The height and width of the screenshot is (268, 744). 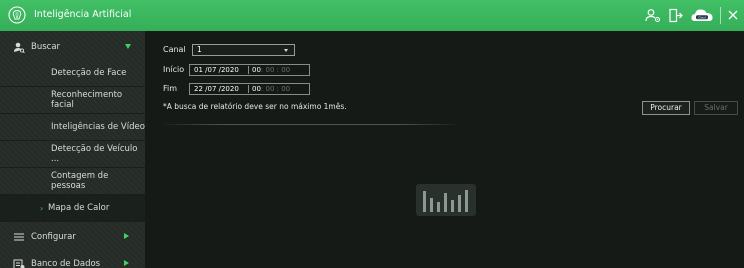 What do you see at coordinates (676, 15) in the screenshot?
I see `logout-icon` at bounding box center [676, 15].